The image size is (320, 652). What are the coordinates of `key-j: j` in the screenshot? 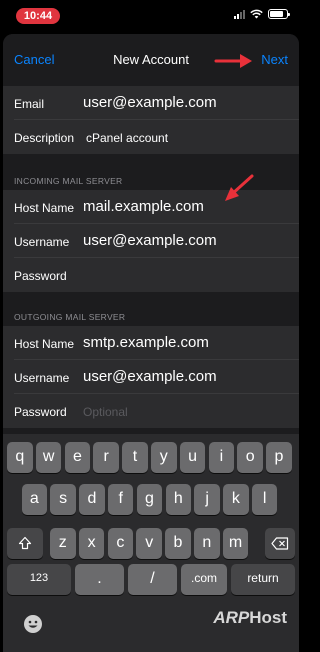 It's located at (207, 499).